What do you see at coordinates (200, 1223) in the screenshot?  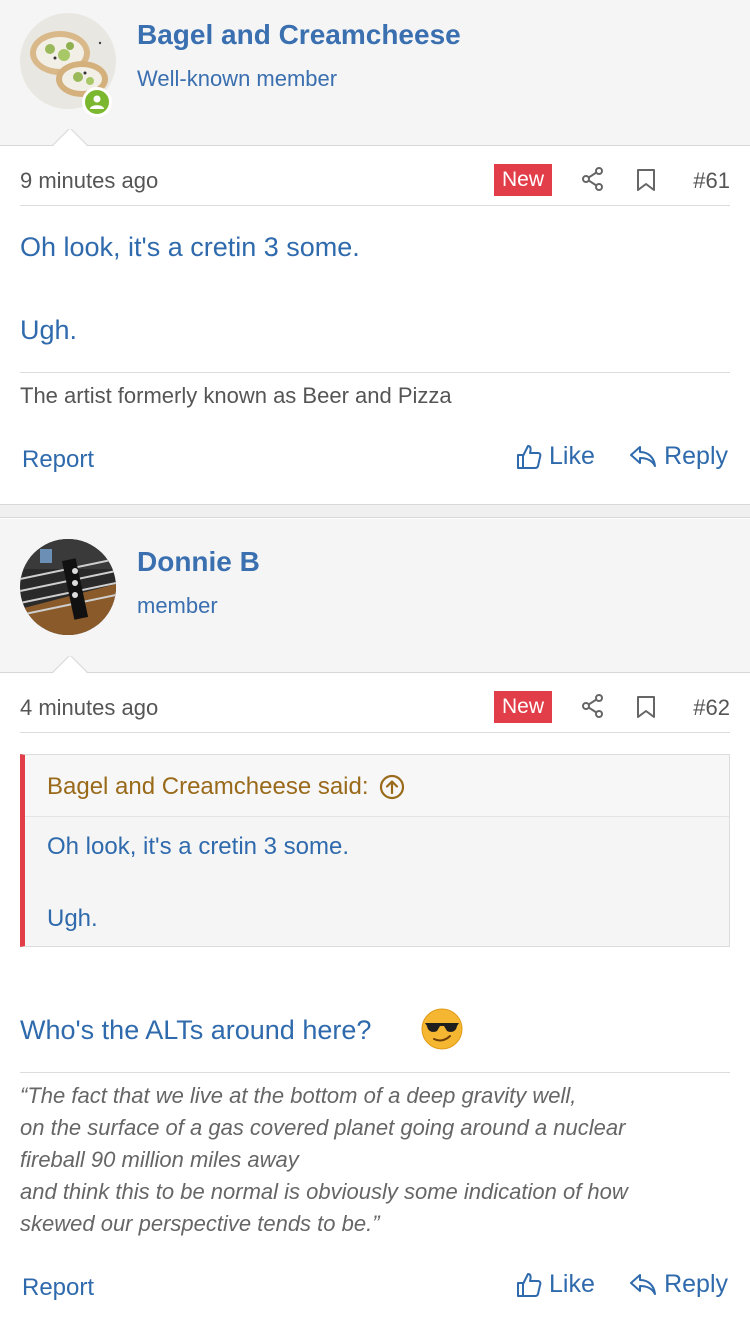 I see `signature-line: skewed our perspective tends to be.”` at bounding box center [200, 1223].